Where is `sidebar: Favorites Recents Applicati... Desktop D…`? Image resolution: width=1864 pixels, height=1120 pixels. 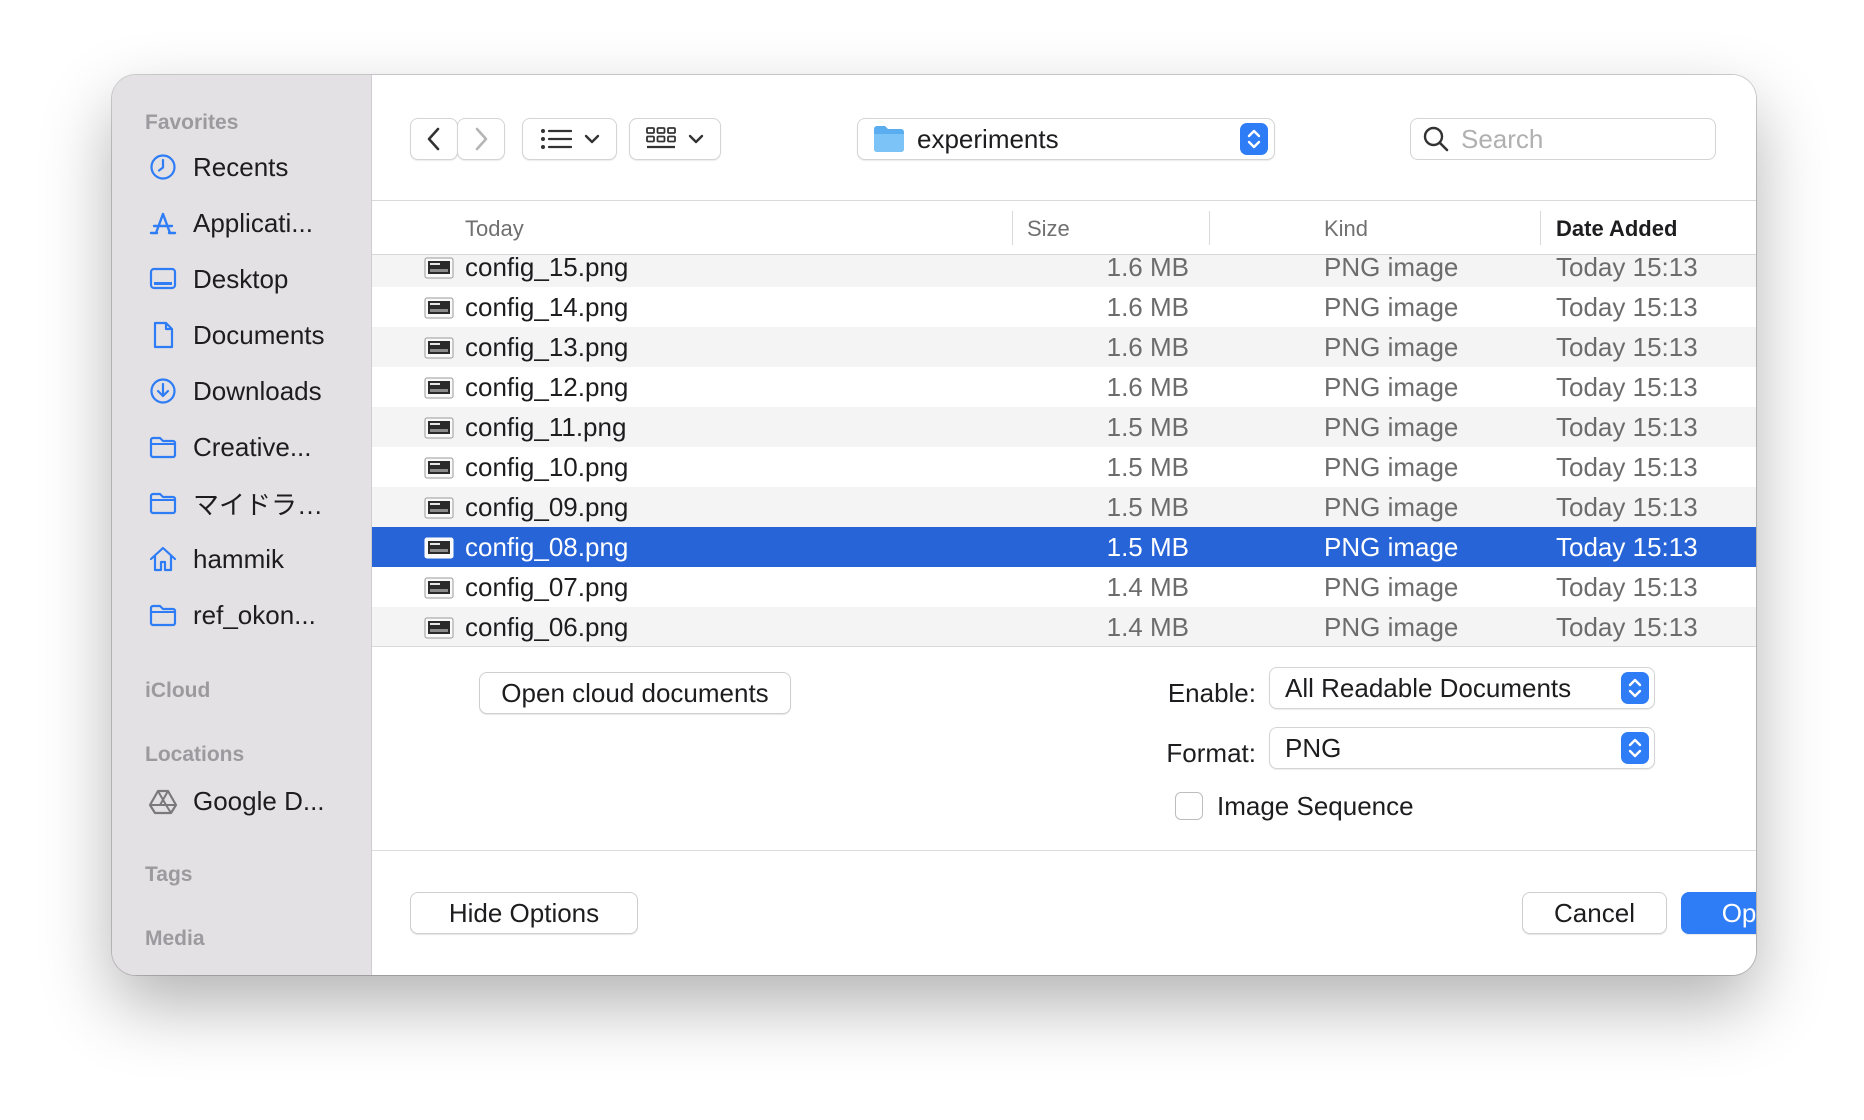
sidebar: Favorites Recents Applicati... Desktop D… is located at coordinates (242, 525).